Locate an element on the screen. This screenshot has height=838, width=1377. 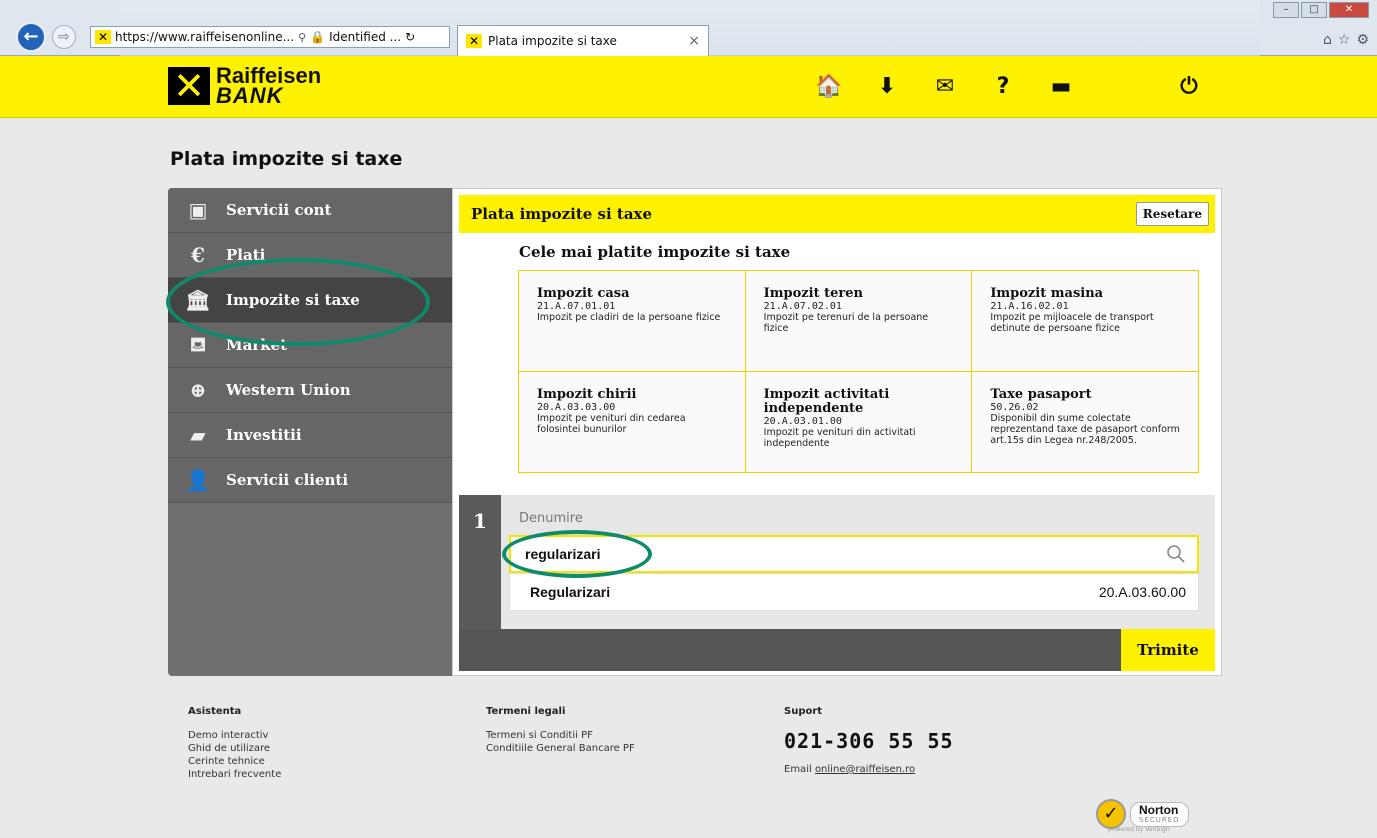
sidebar-item-impozite-si-taxe: 🏛 Impozite si taxe is located at coordinates (310, 300).